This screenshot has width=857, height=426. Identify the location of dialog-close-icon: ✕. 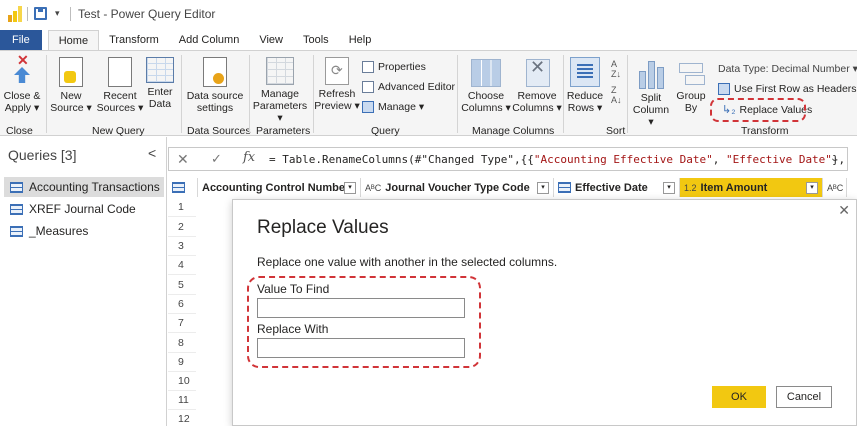
(844, 210).